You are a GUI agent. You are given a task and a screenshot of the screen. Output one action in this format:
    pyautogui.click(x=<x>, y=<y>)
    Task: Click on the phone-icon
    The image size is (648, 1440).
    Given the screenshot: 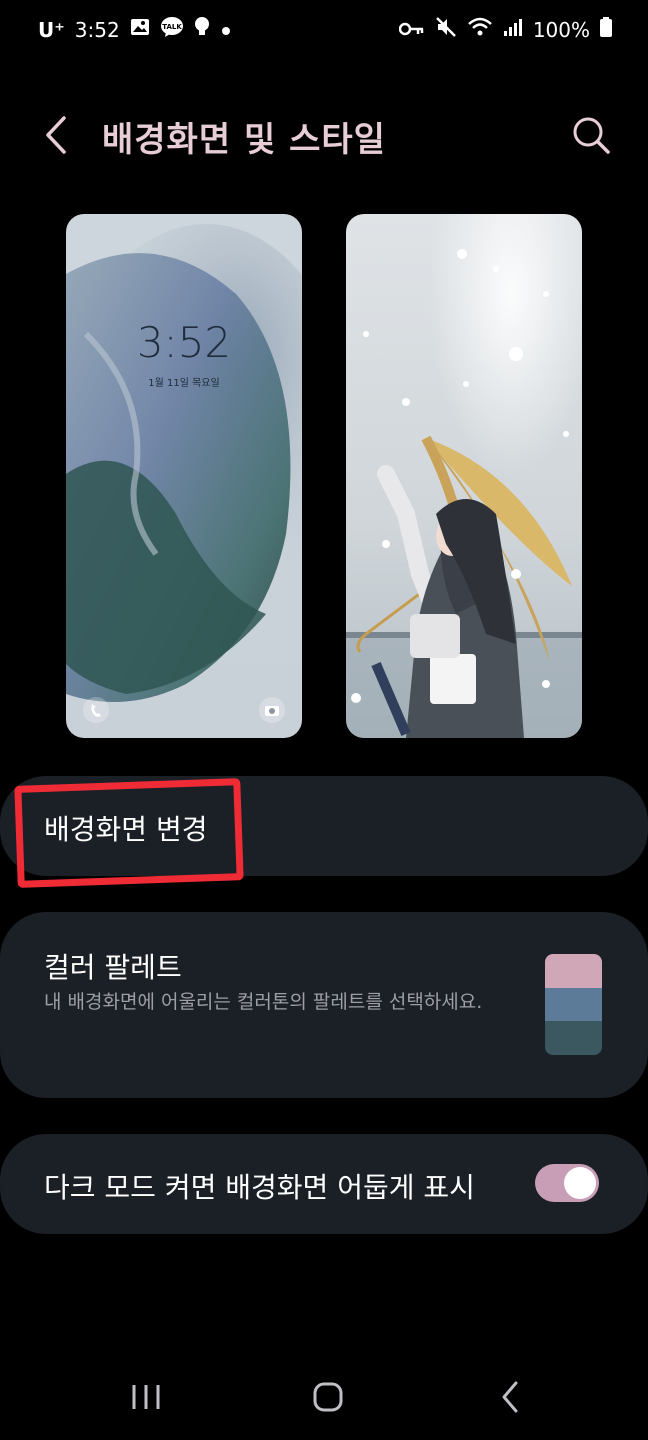 What is the action you would take?
    pyautogui.click(x=96, y=710)
    